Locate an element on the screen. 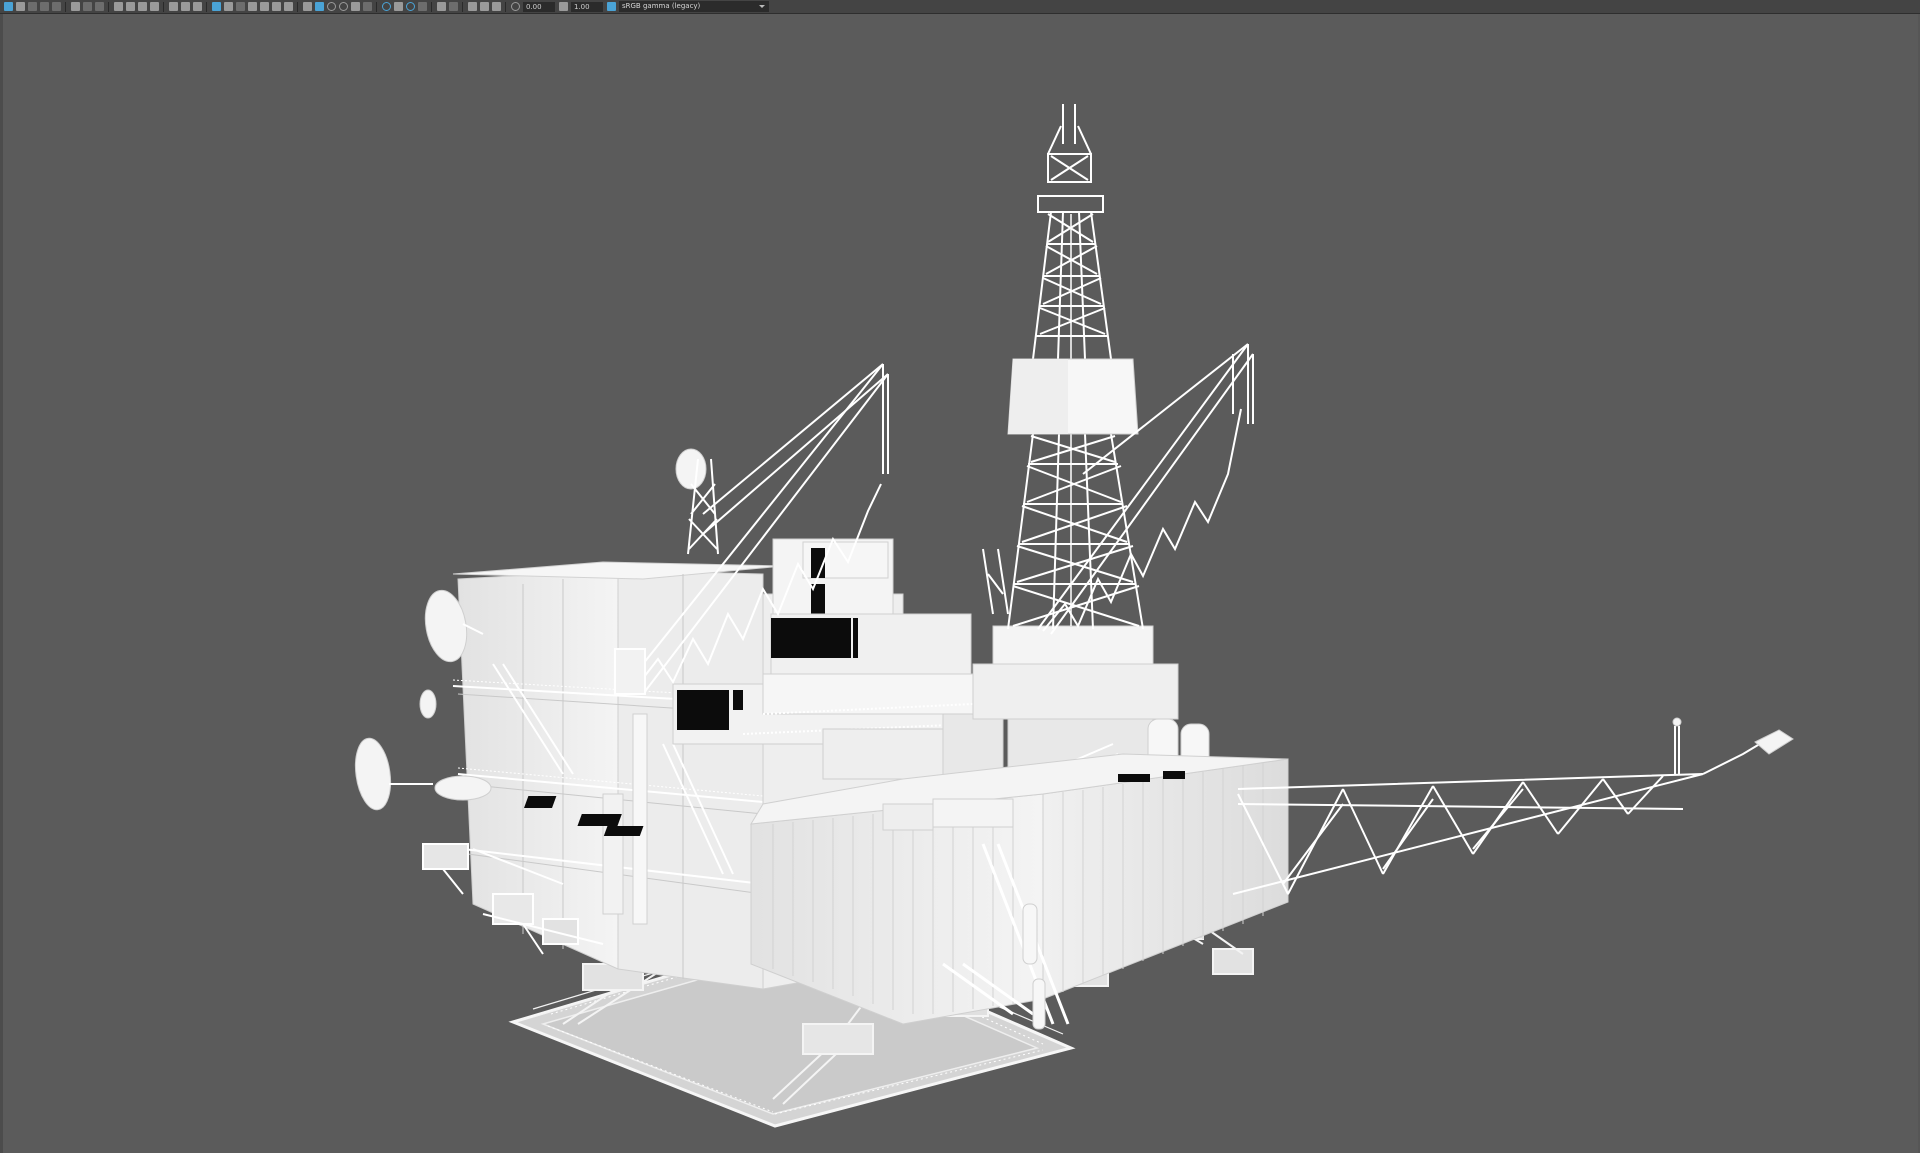 The height and width of the screenshot is (1153, 1920). gamma-field: 1.00 is located at coordinates (587, 6).